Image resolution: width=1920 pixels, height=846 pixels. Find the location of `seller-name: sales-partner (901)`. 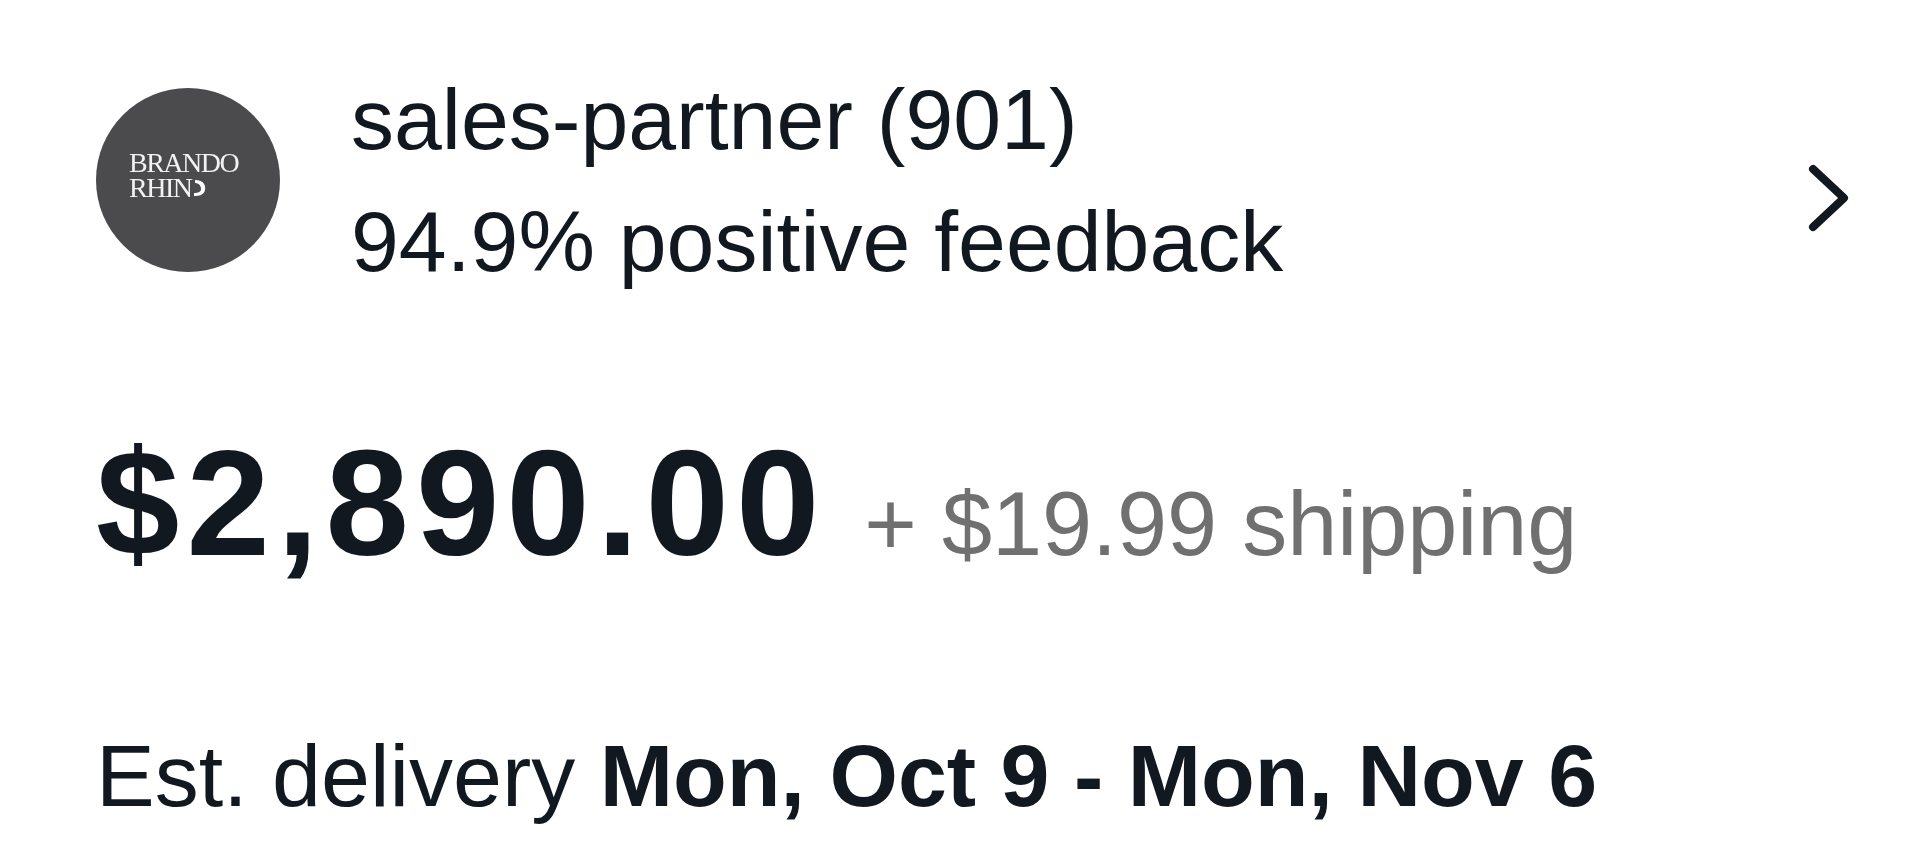

seller-name: sales-partner (901) is located at coordinates (714, 119).